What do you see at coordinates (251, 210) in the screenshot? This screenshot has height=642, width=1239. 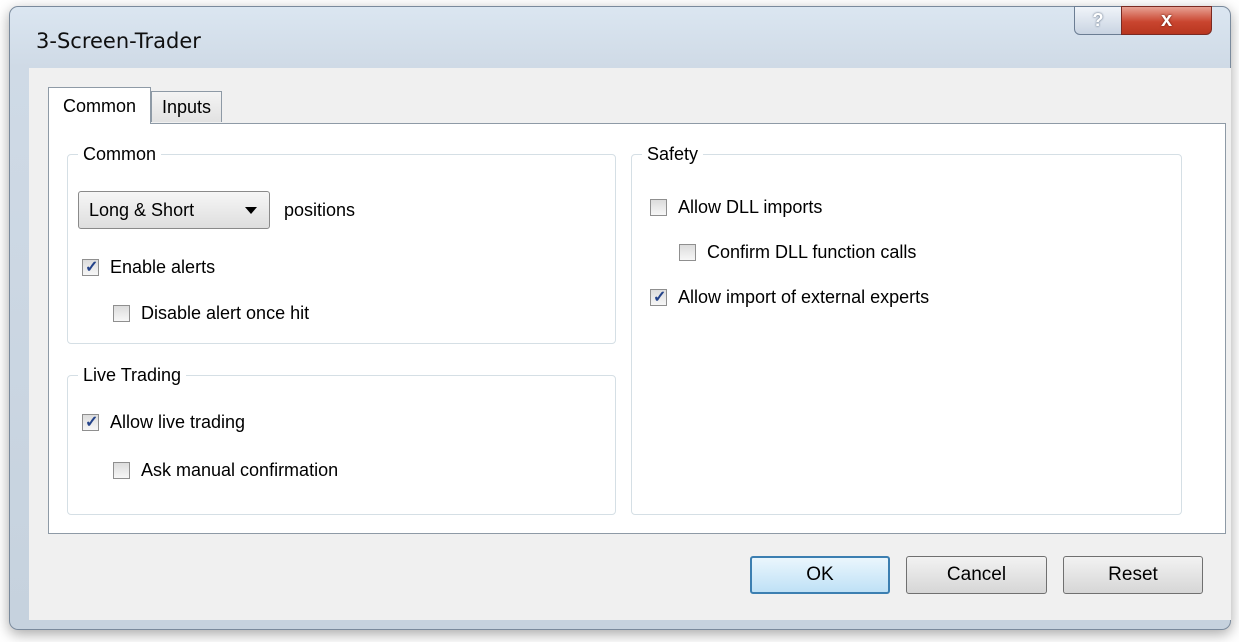 I see `chevron-down-icon` at bounding box center [251, 210].